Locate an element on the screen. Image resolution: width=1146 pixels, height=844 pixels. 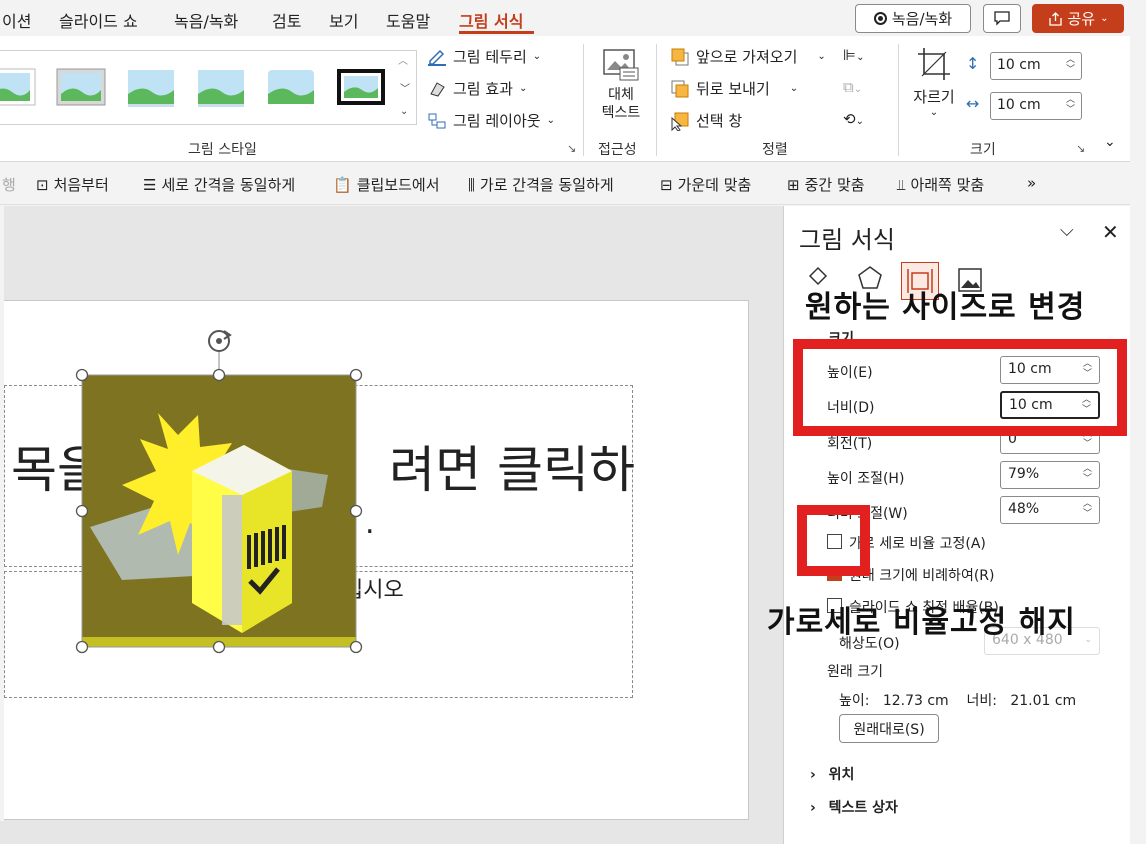
qat-more-button: » is located at coordinates (1031, 183).